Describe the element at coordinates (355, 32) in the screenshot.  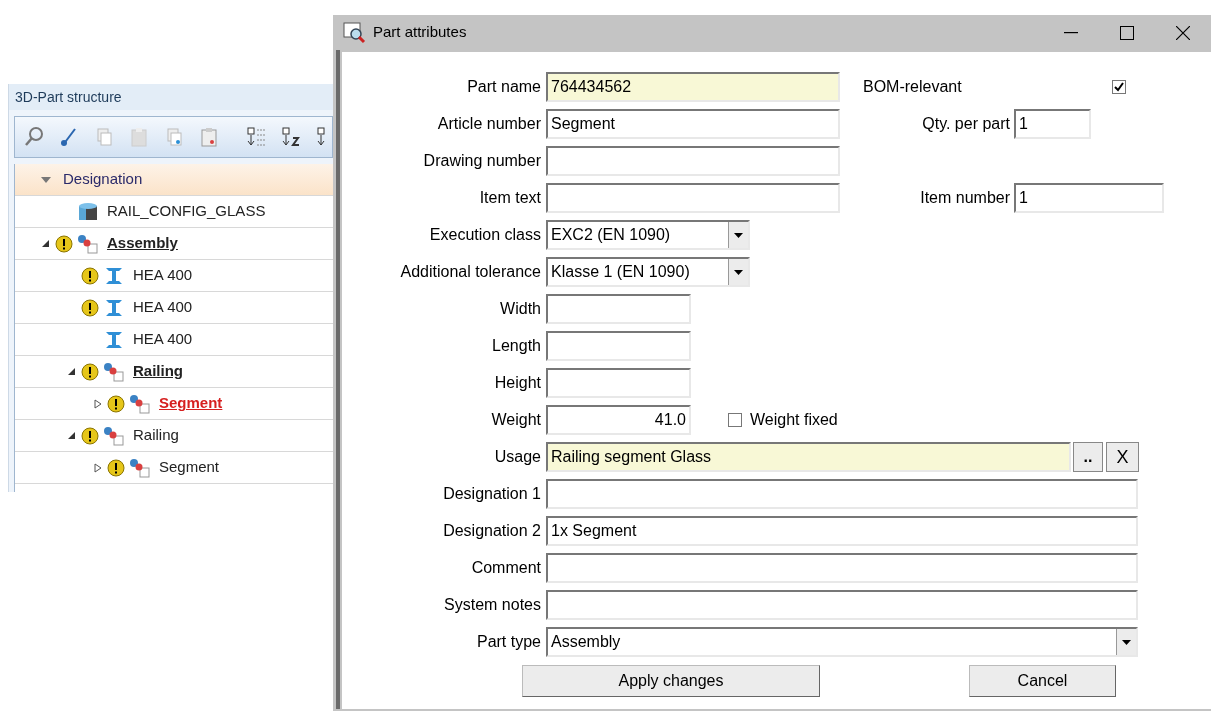
I see `magnifier-icon` at that location.